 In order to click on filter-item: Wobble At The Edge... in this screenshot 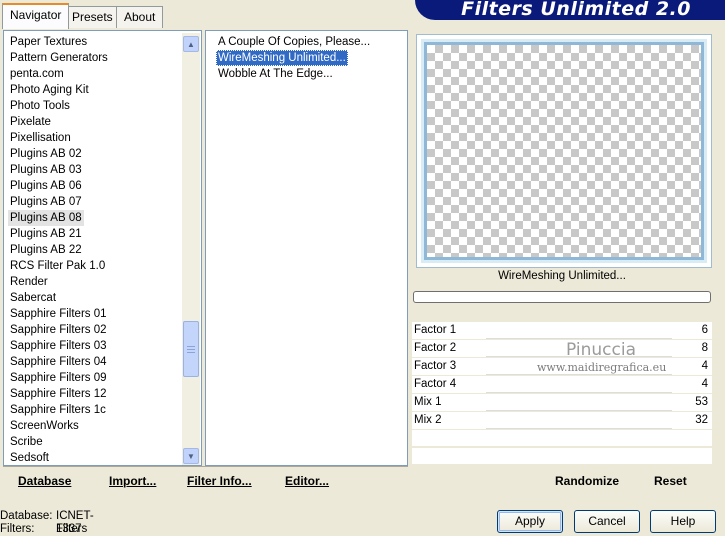, I will do `click(275, 74)`.